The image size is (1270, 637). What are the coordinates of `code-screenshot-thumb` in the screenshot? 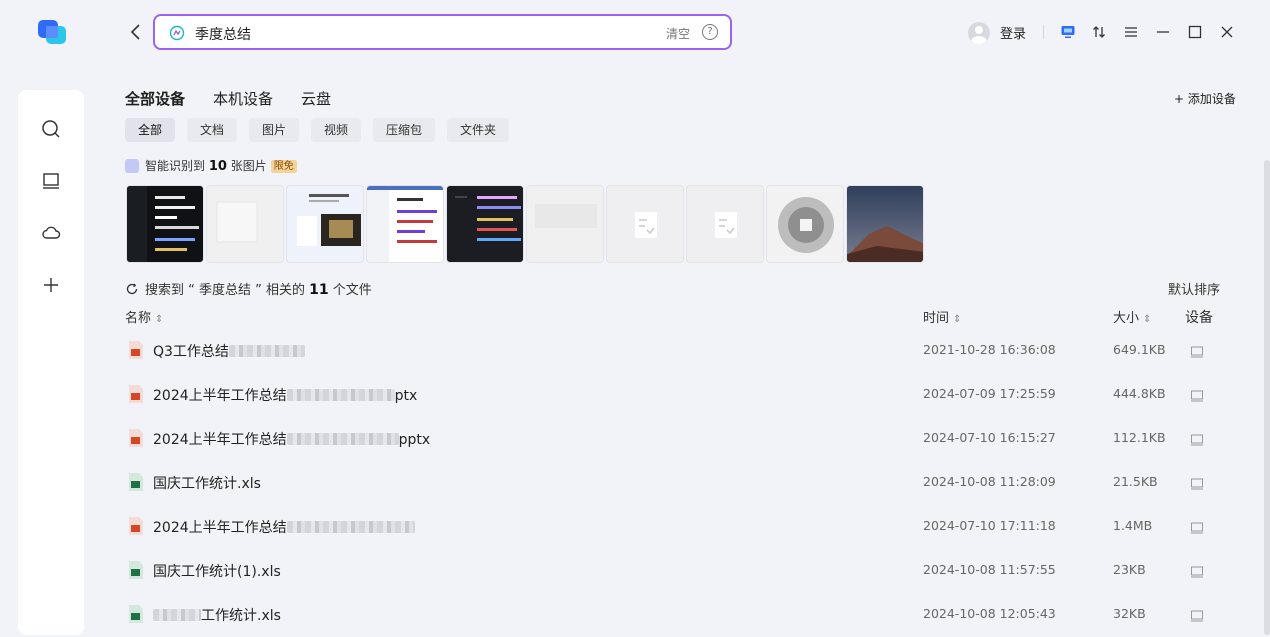 It's located at (165, 224).